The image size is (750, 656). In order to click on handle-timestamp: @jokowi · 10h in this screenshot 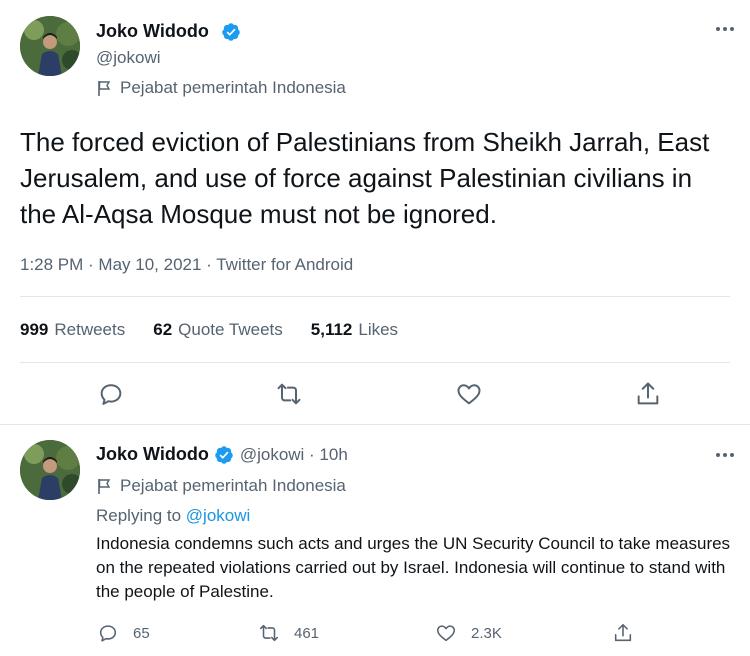, I will do `click(294, 455)`.